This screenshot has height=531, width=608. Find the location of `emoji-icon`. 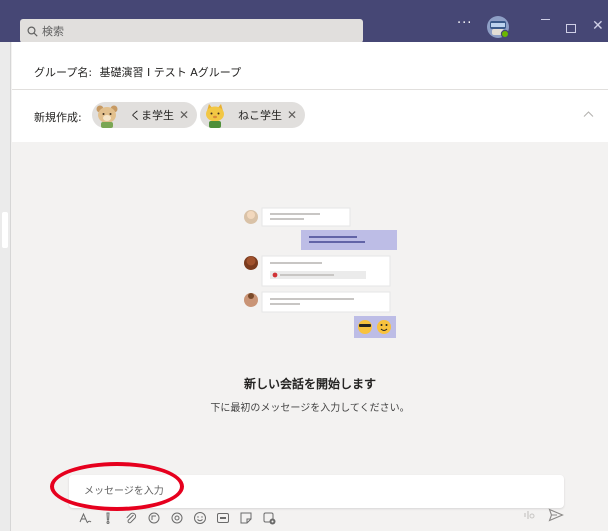

emoji-icon is located at coordinates (200, 518).